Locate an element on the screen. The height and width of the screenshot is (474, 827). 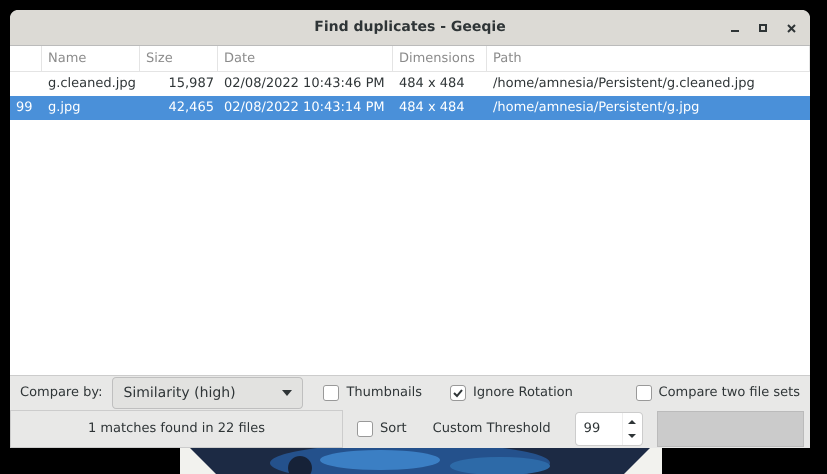
checkbox-label: Thumbnails is located at coordinates (384, 393).